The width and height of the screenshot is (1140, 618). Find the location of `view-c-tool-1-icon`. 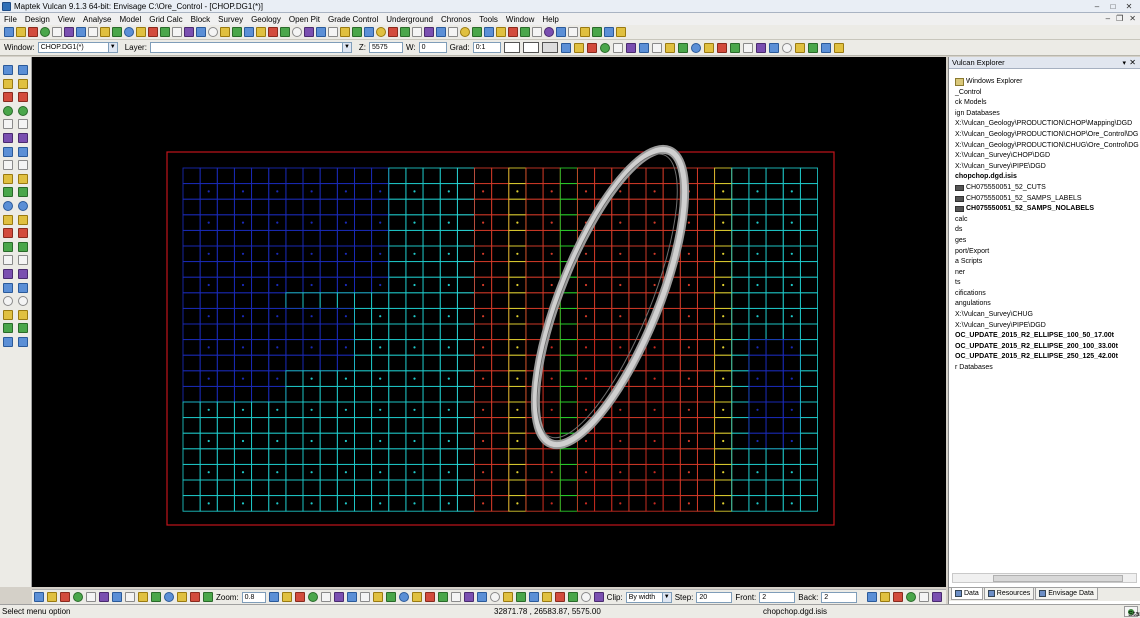

view-c-tool-1-icon is located at coordinates (872, 597).